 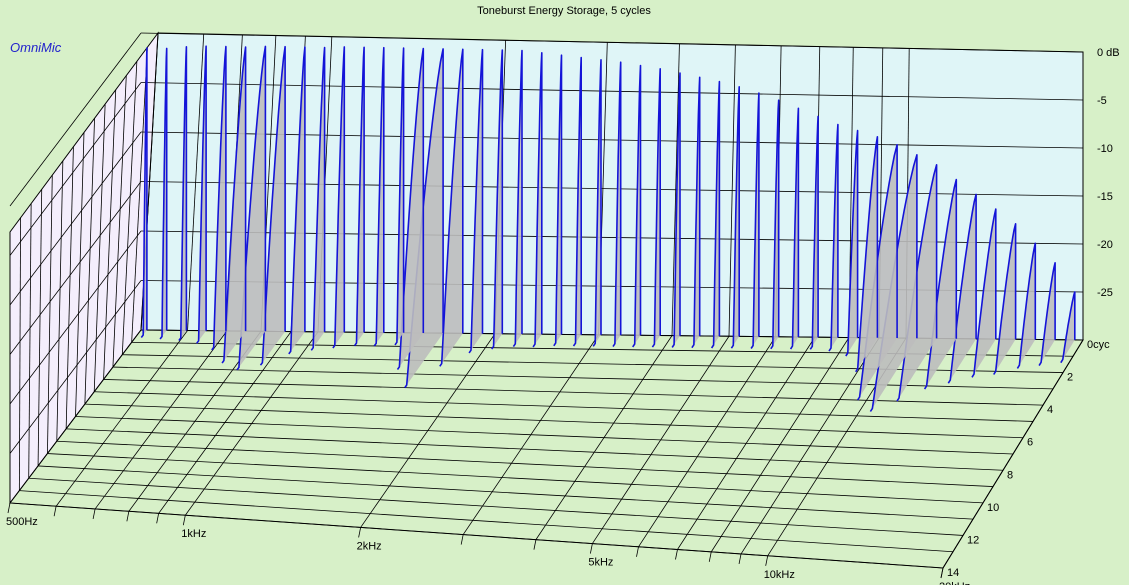 What do you see at coordinates (1105, 245) in the screenshot?
I see `db-tick-label: -20` at bounding box center [1105, 245].